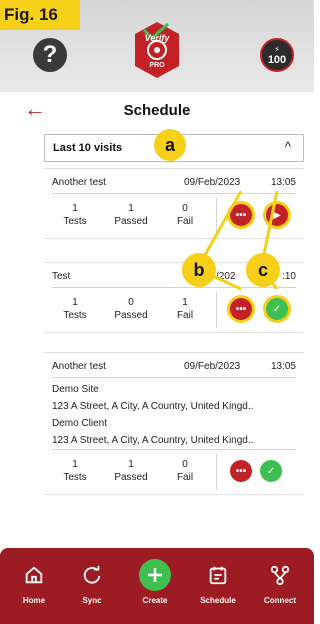 Image resolution: width=320 pixels, height=624 pixels. What do you see at coordinates (92, 600) in the screenshot?
I see `nav-label: Sync` at bounding box center [92, 600].